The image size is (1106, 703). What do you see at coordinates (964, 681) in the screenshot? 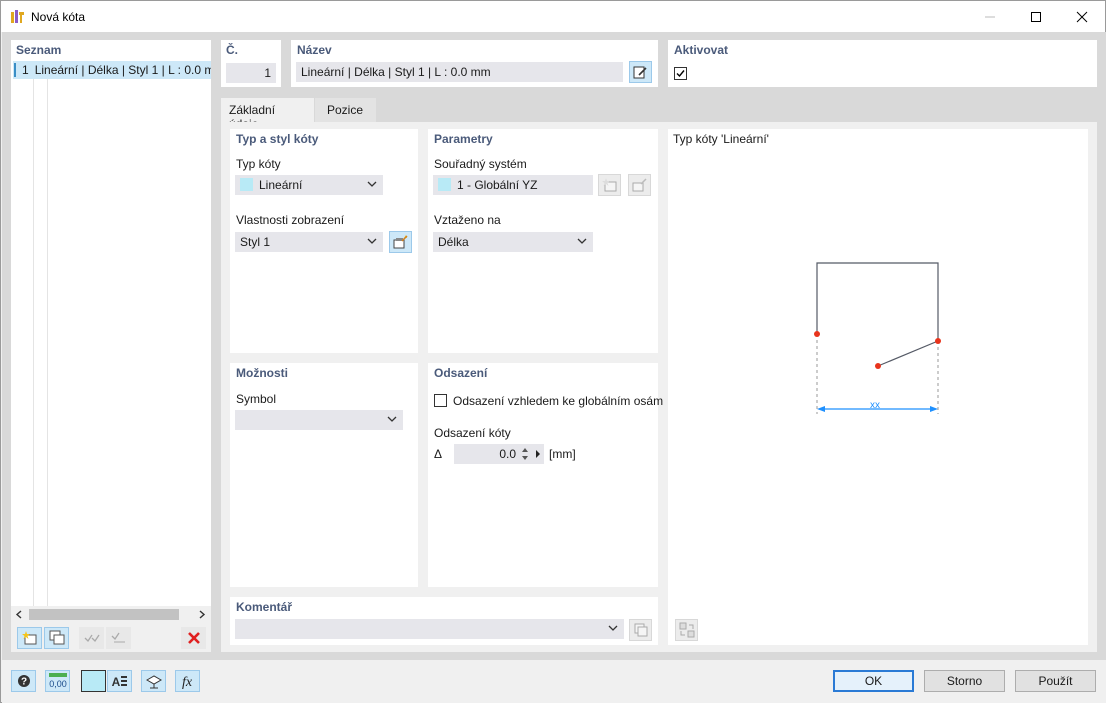
I see `cancel-button: Storno` at bounding box center [964, 681].